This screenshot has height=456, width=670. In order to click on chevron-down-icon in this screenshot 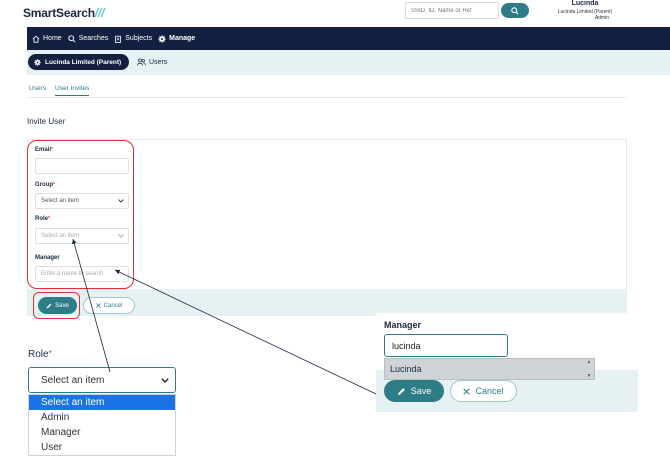, I will do `click(165, 380)`.